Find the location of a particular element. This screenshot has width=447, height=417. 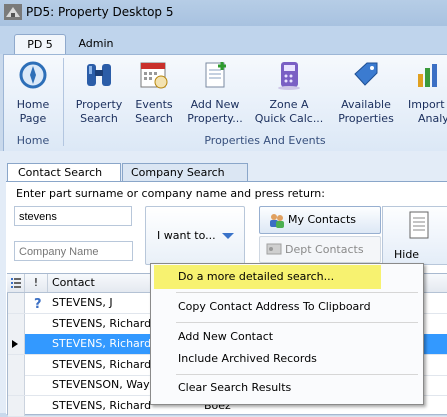

my-contacts-button: My Contacts is located at coordinates (320, 220).